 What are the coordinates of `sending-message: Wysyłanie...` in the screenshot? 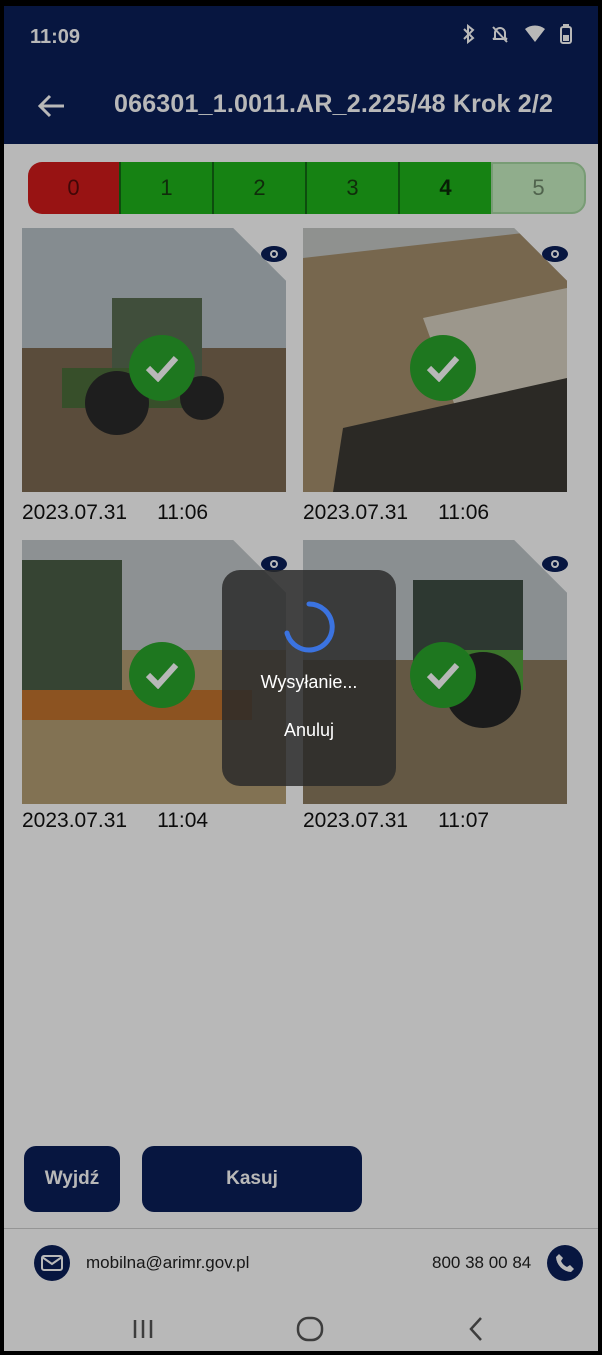 It's located at (309, 682).